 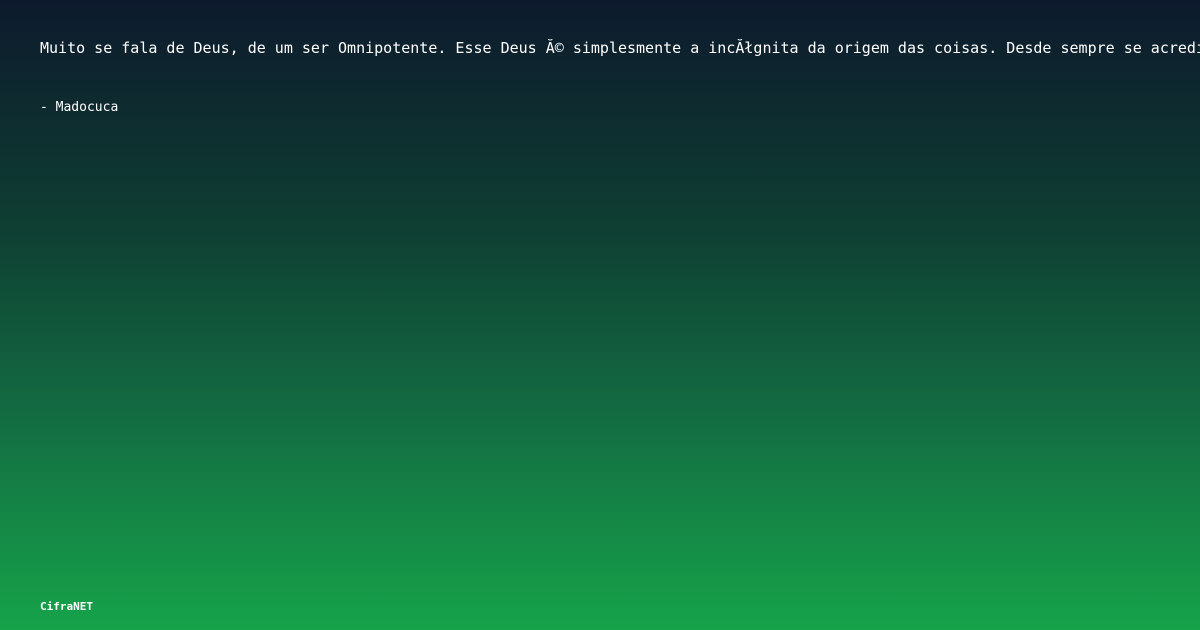 What do you see at coordinates (79, 107) in the screenshot?
I see `quote-author: - Madocuca` at bounding box center [79, 107].